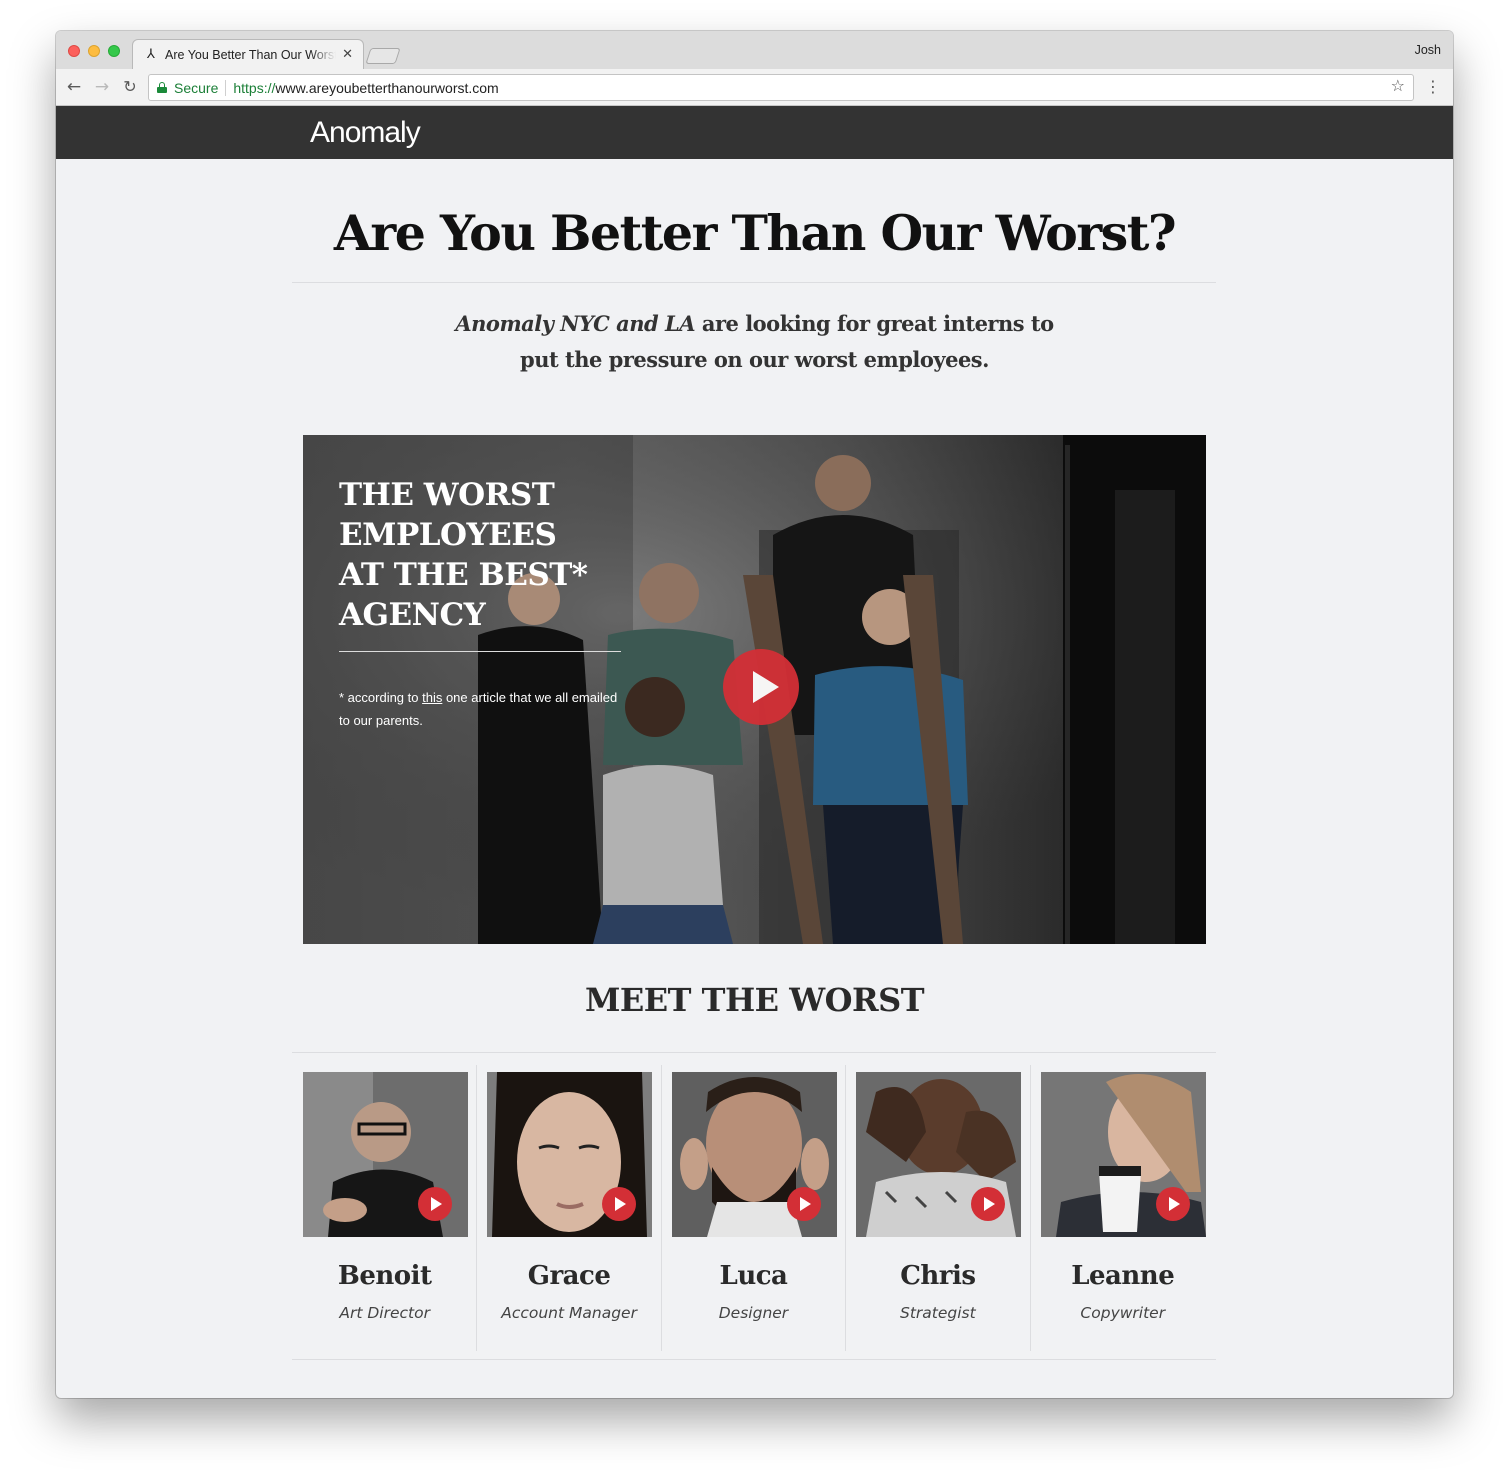  Describe the element at coordinates (463, 575) in the screenshot. I see `video-heading-line: AT THE BEST*` at that location.